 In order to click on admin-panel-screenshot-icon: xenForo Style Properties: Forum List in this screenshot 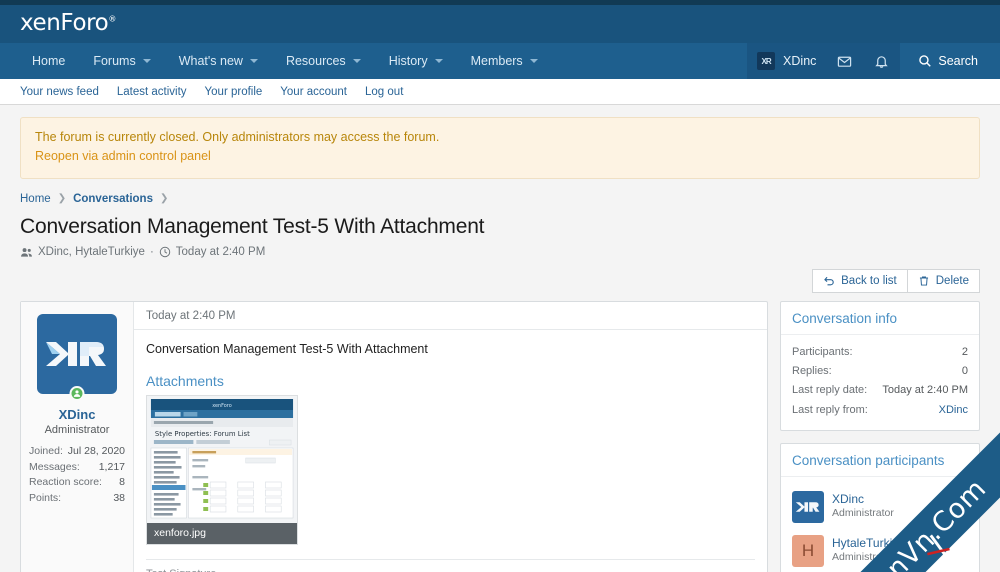, I will do `click(222, 459)`.